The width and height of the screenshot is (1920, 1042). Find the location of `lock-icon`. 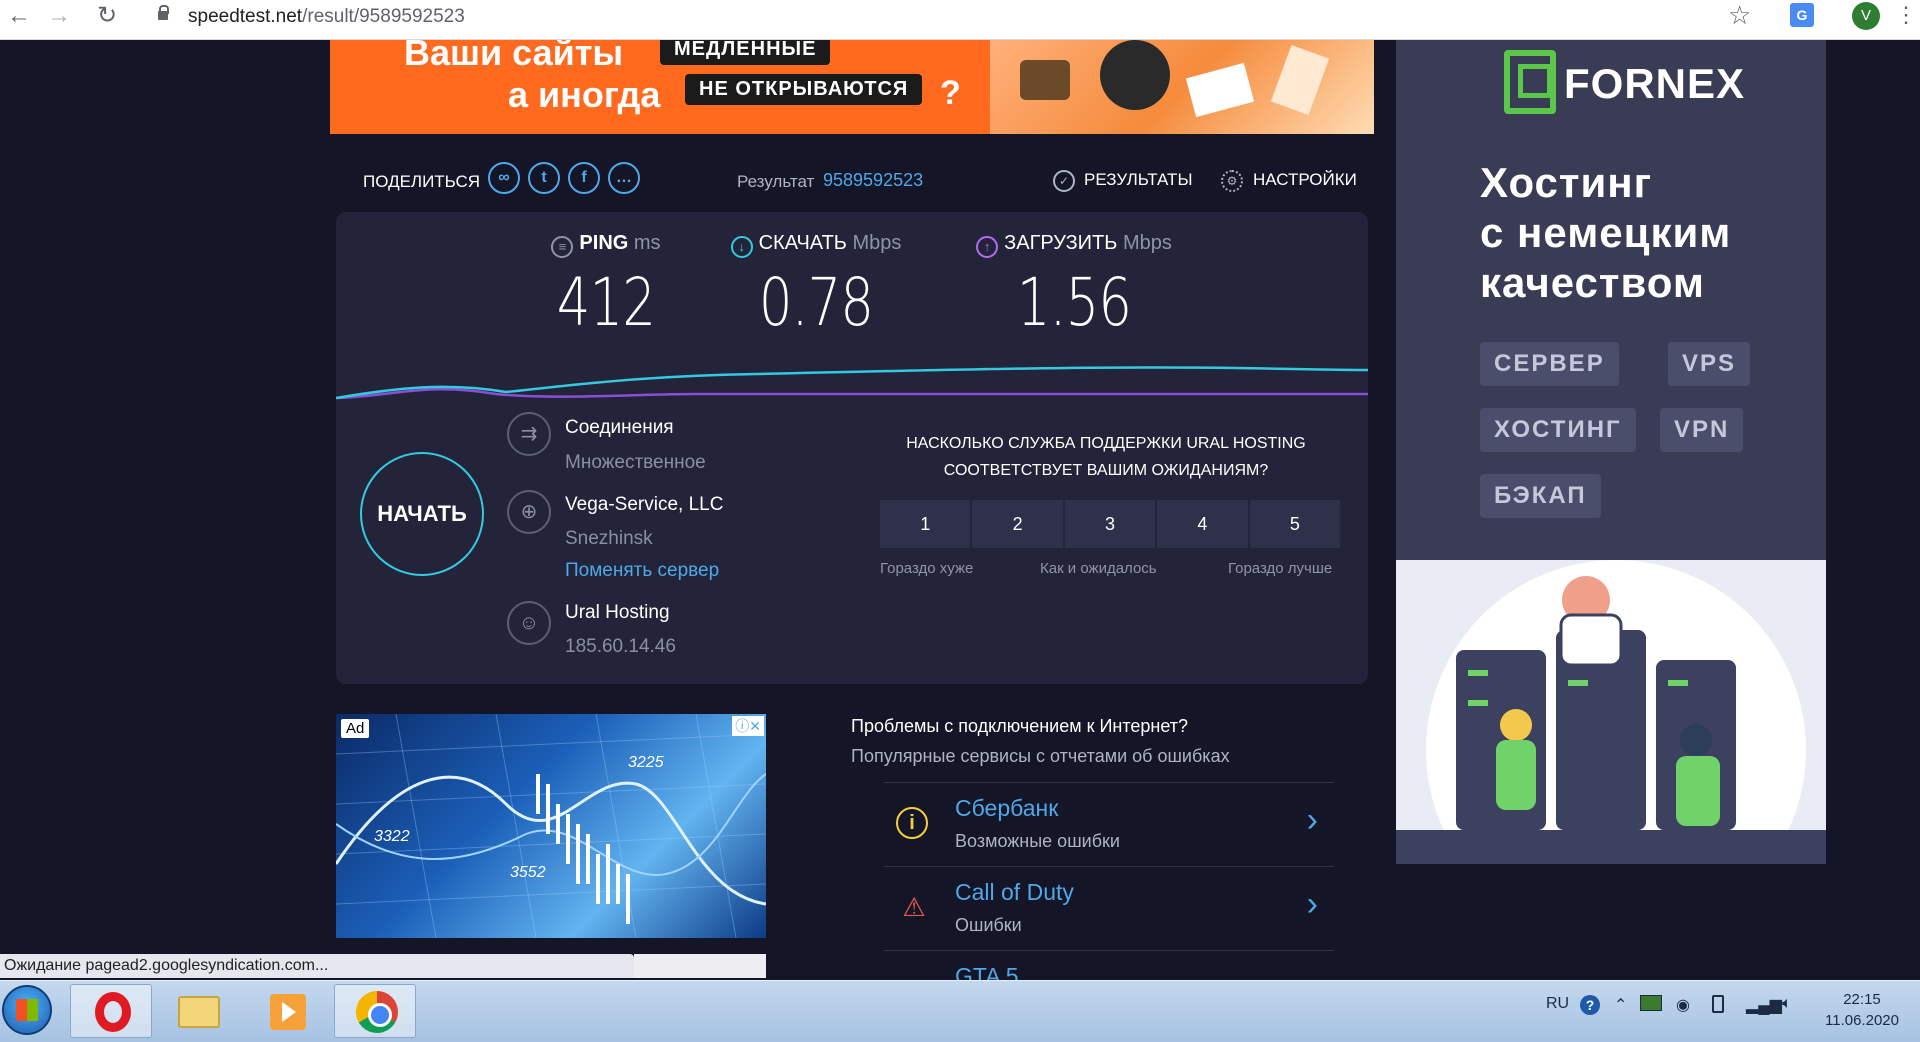

lock-icon is located at coordinates (163, 13).